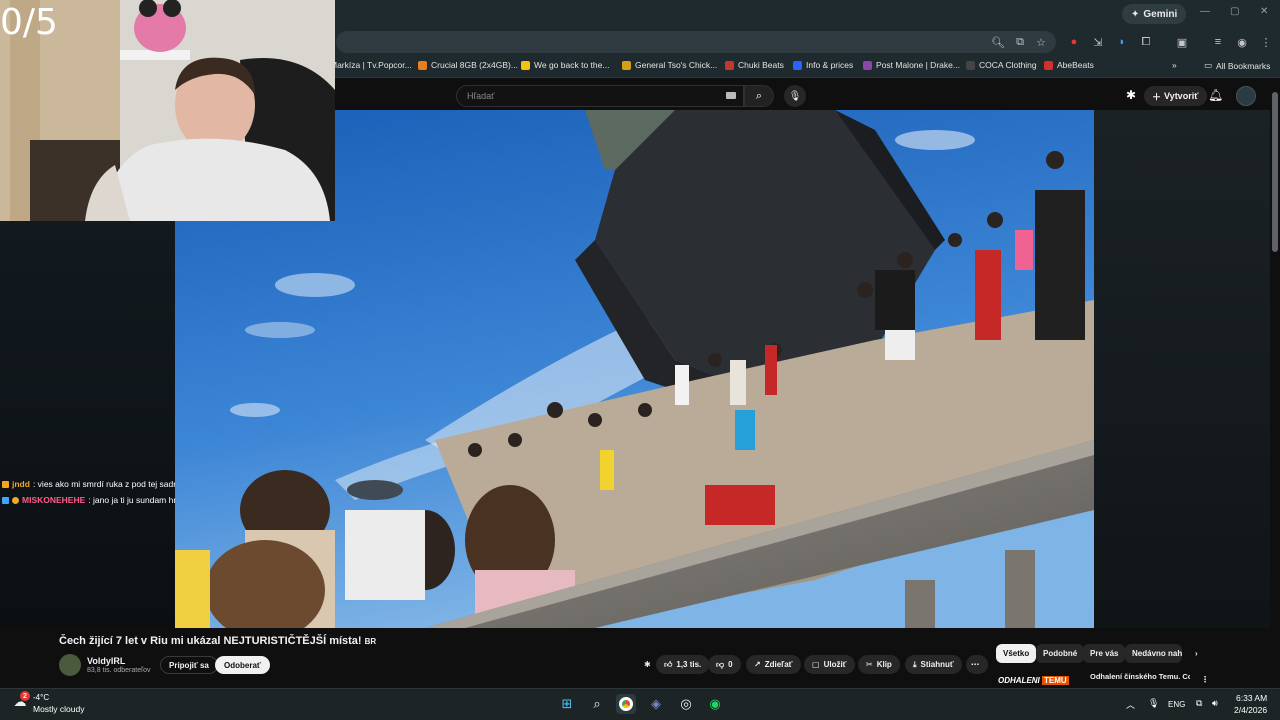  What do you see at coordinates (242, 665) in the screenshot?
I see `subscribe-button: Odoberať` at bounding box center [242, 665].